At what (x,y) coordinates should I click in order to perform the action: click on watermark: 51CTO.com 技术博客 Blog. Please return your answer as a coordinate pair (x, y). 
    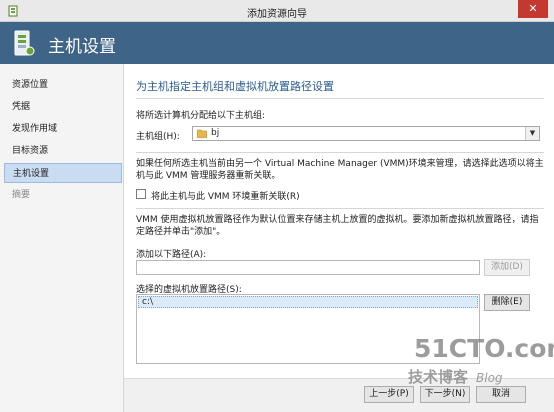
    Looking at the image, I should click on (481, 362).